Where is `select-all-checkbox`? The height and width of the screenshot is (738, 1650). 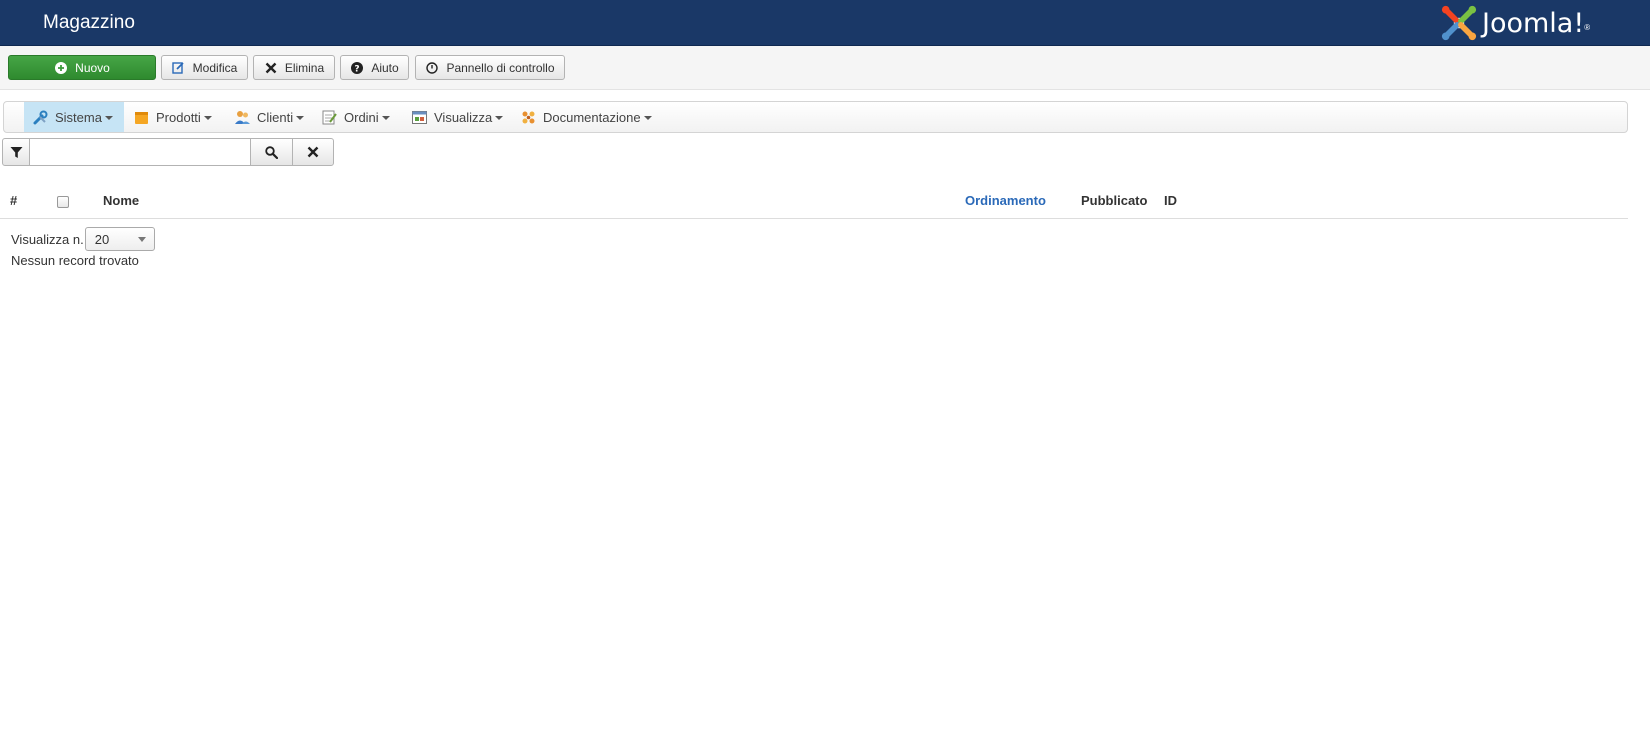 select-all-checkbox is located at coordinates (63, 202).